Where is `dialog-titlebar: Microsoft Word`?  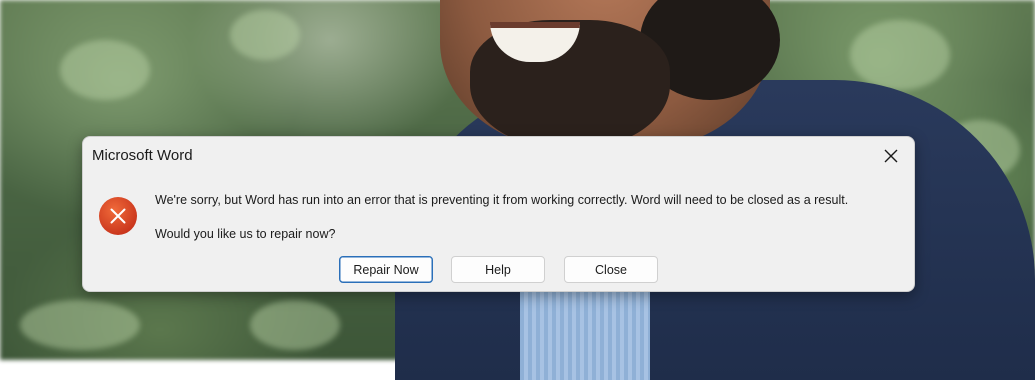
dialog-titlebar: Microsoft Word is located at coordinates (498, 156).